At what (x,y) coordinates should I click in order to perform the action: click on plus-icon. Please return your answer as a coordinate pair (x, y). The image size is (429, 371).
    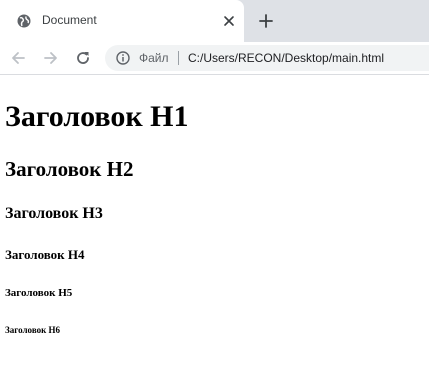
    Looking at the image, I should click on (266, 21).